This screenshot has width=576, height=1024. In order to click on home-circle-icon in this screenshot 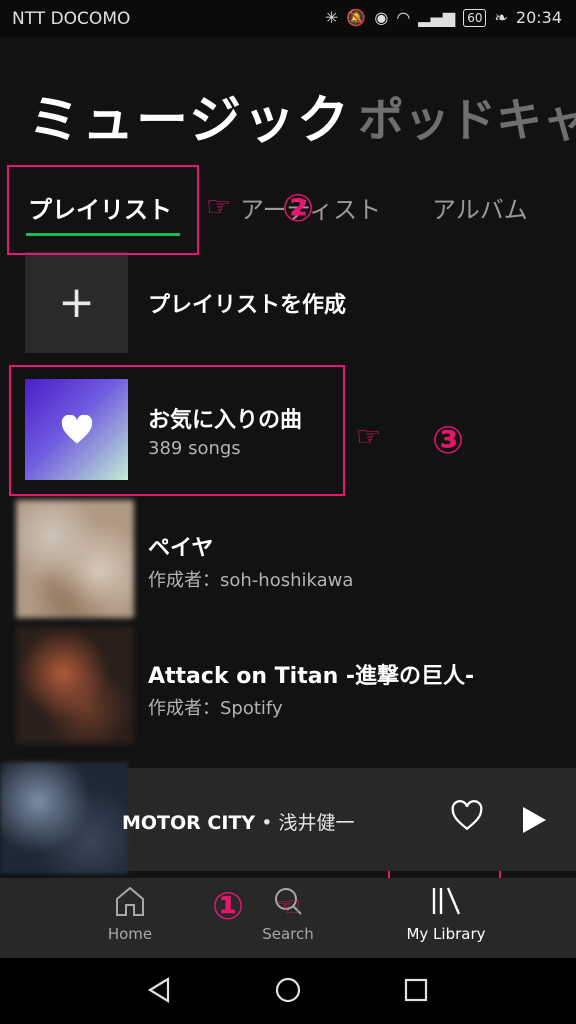, I will do `click(288, 990)`.